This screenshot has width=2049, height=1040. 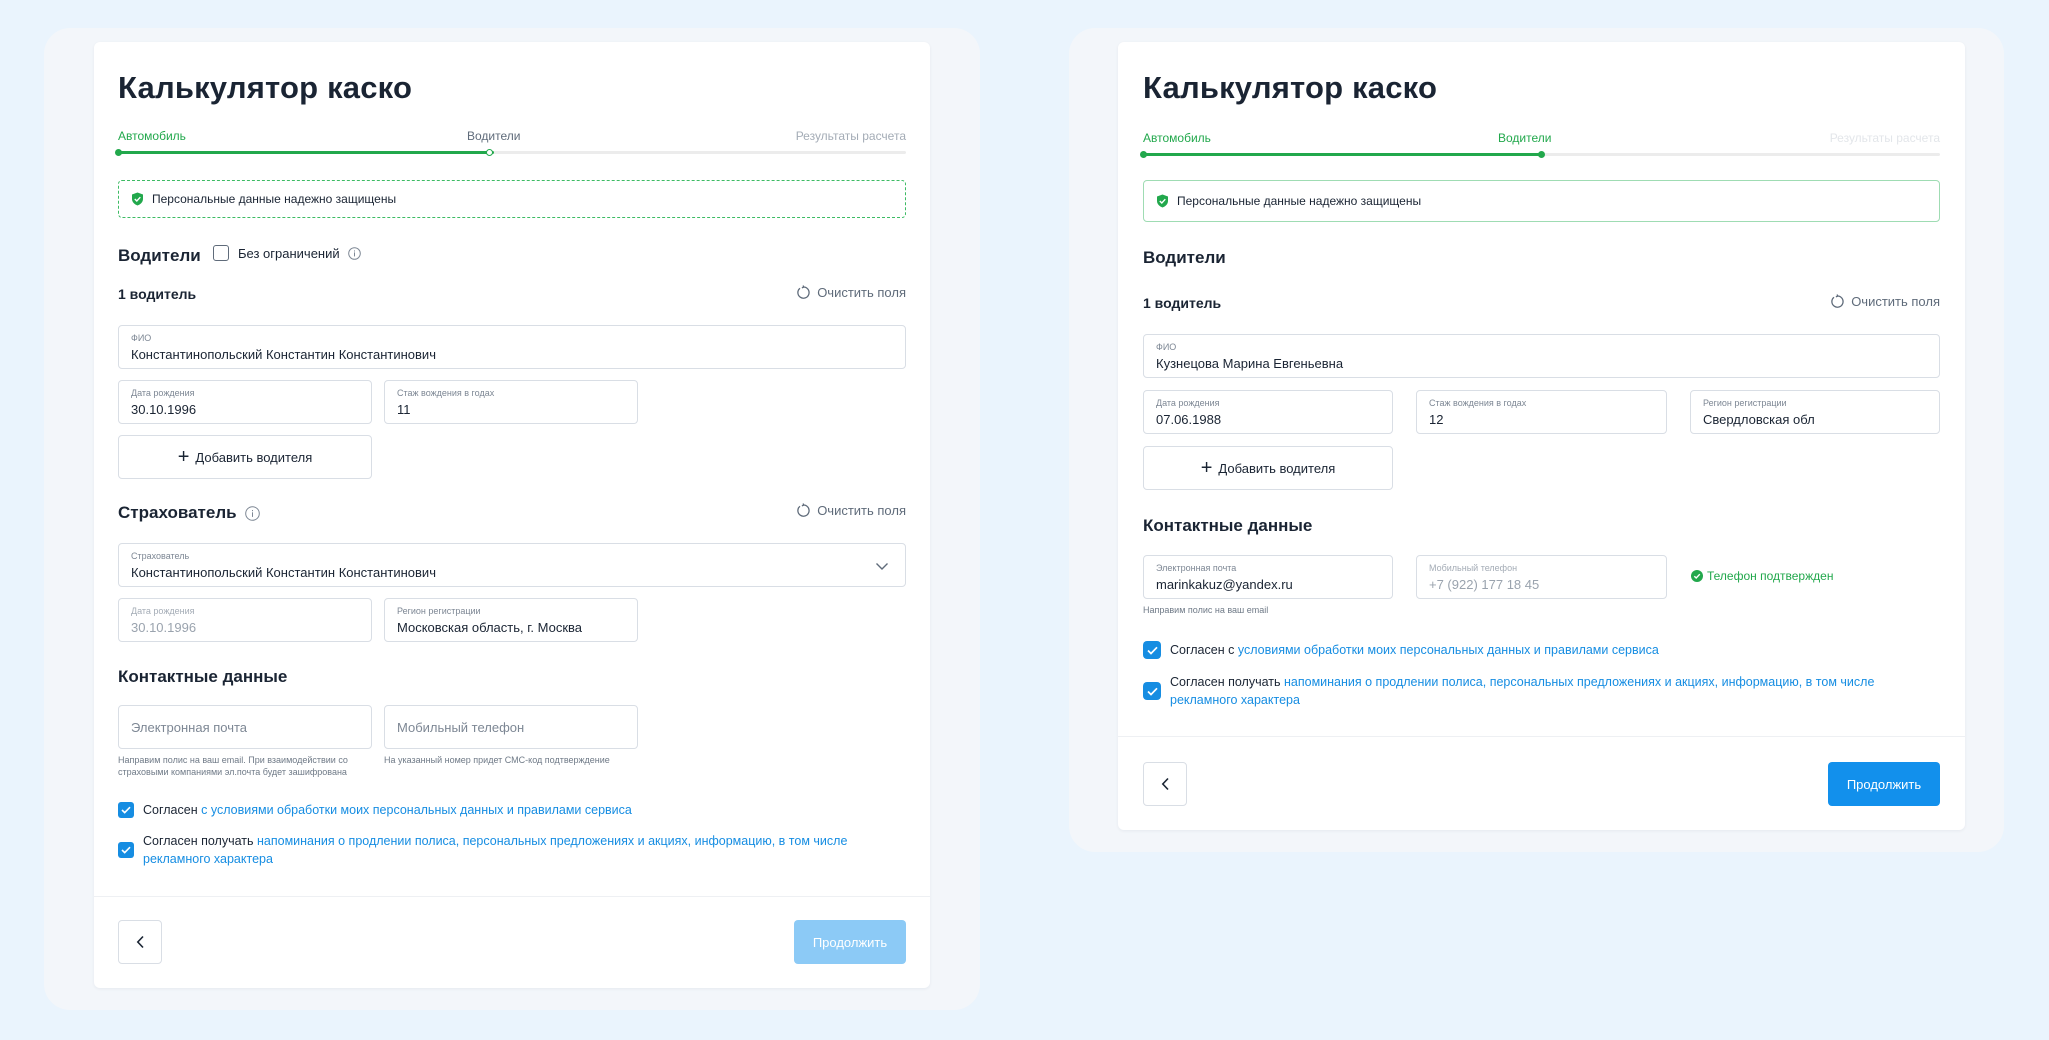 I want to click on phone-field: Мобильный телефон, so click(x=511, y=727).